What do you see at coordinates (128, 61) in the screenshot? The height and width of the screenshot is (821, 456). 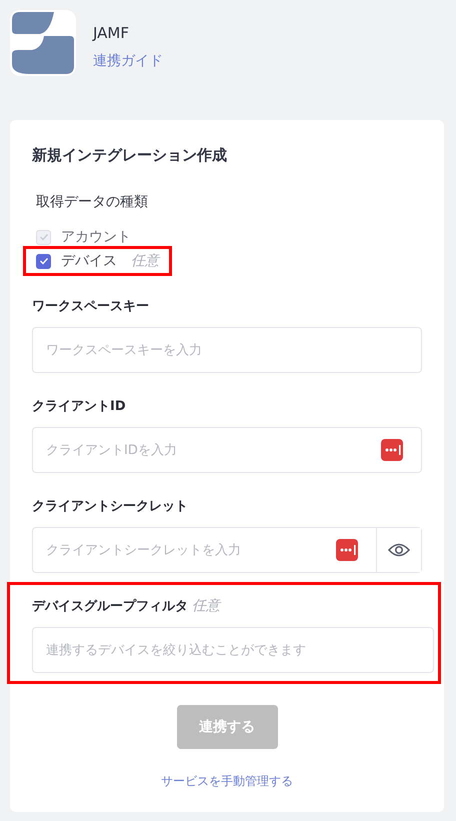 I see `guide-link: 連携ガイド` at bounding box center [128, 61].